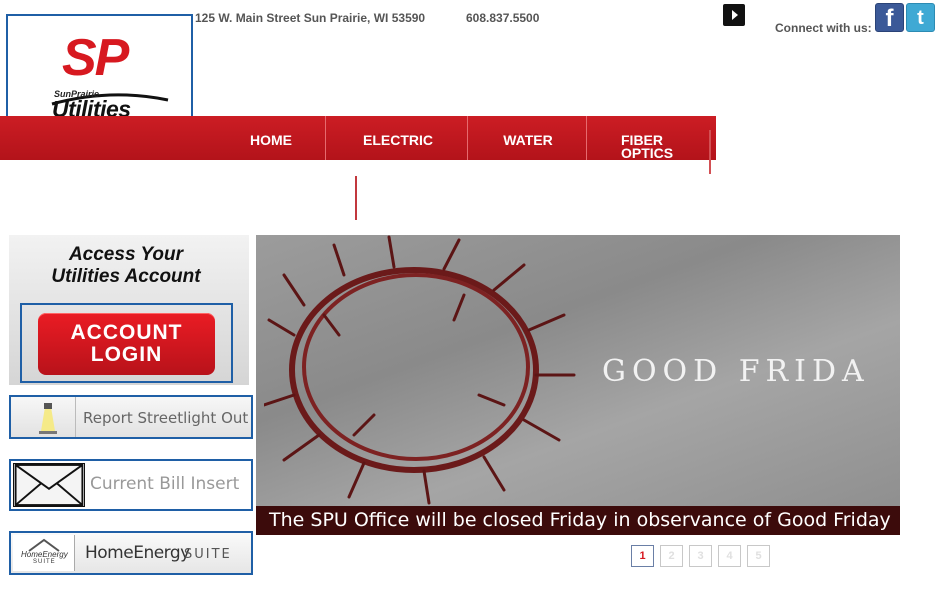  I want to click on home-energy-logo-icon: HomeEnergy SUITE, so click(44, 553).